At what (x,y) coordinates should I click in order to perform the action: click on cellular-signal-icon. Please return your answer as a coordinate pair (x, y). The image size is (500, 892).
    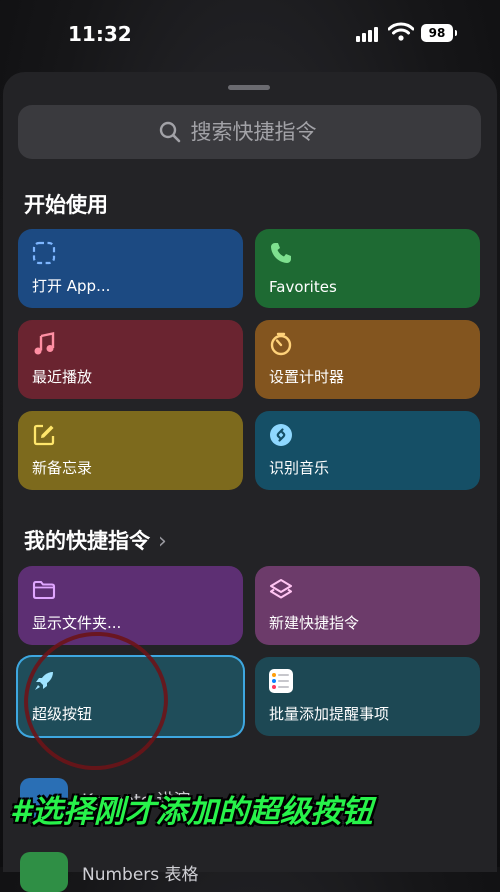
    Looking at the image, I should click on (369, 34).